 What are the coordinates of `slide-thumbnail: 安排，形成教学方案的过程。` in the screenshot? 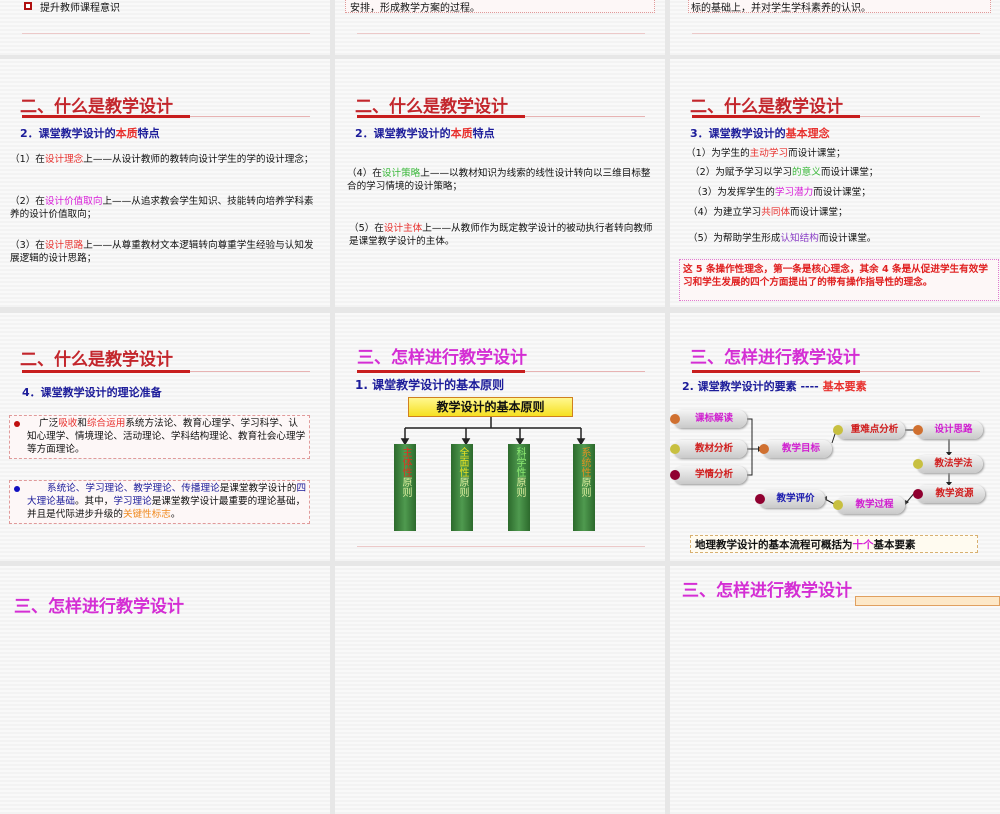 It's located at (500, 27).